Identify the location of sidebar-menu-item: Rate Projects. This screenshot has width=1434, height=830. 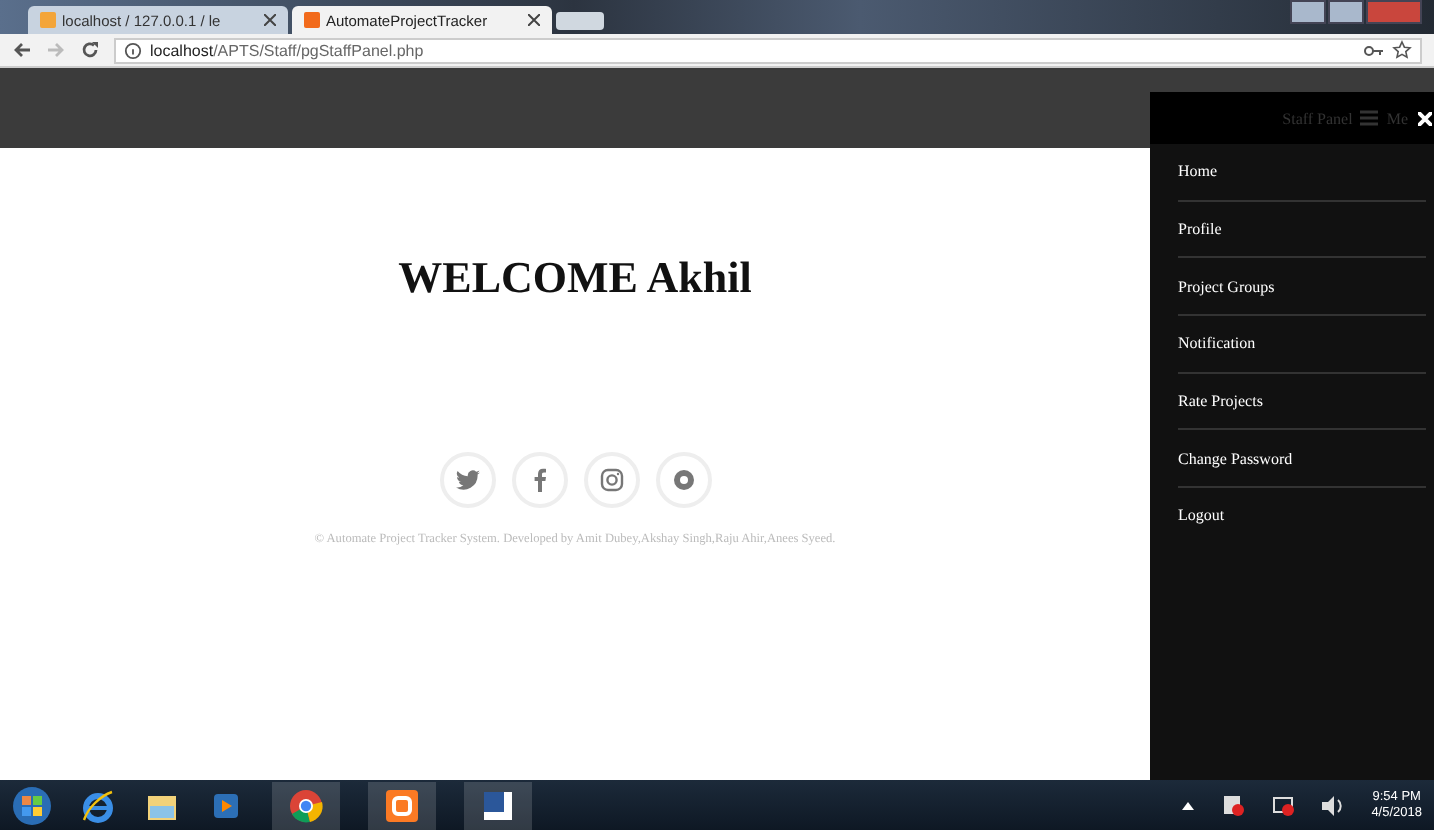
(1302, 402).